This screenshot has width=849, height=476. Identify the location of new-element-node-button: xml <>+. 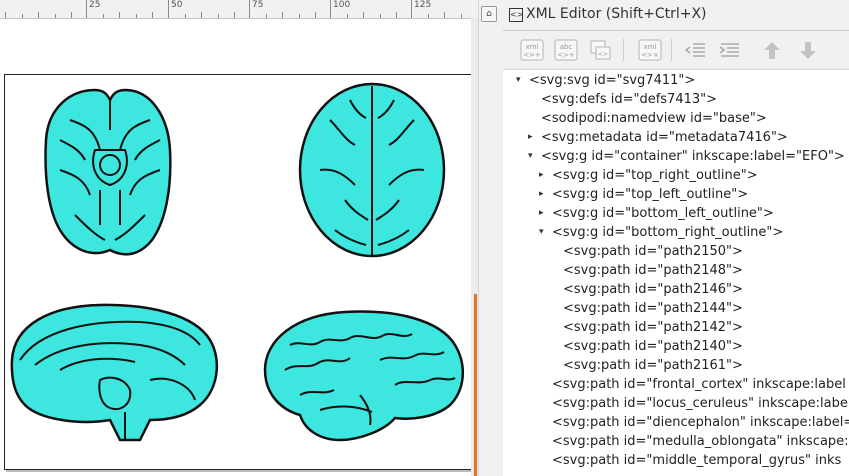
(532, 50).